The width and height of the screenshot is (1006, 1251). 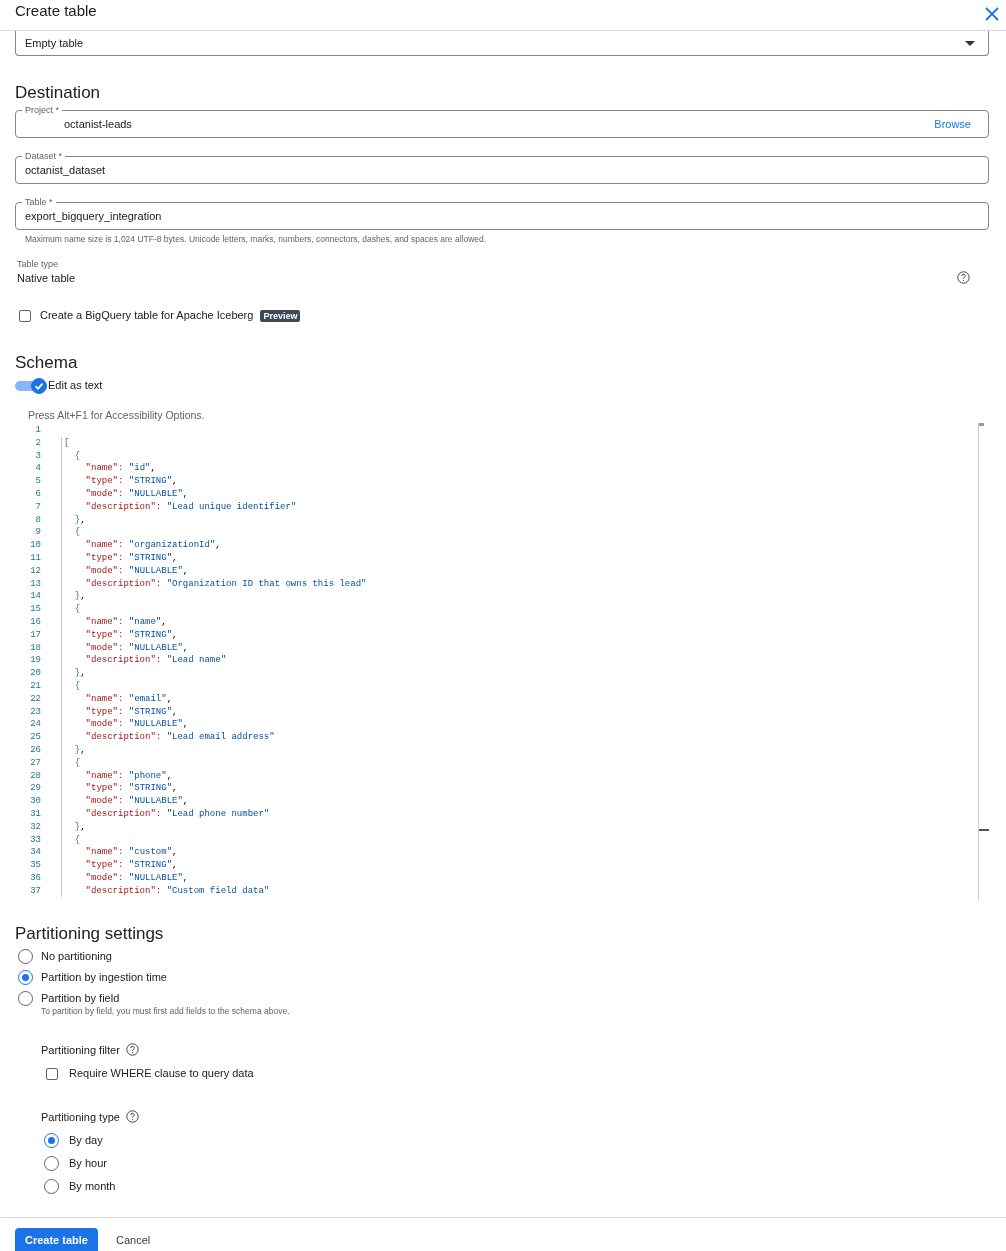 What do you see at coordinates (35, 584) in the screenshot?
I see `line-number: 13` at bounding box center [35, 584].